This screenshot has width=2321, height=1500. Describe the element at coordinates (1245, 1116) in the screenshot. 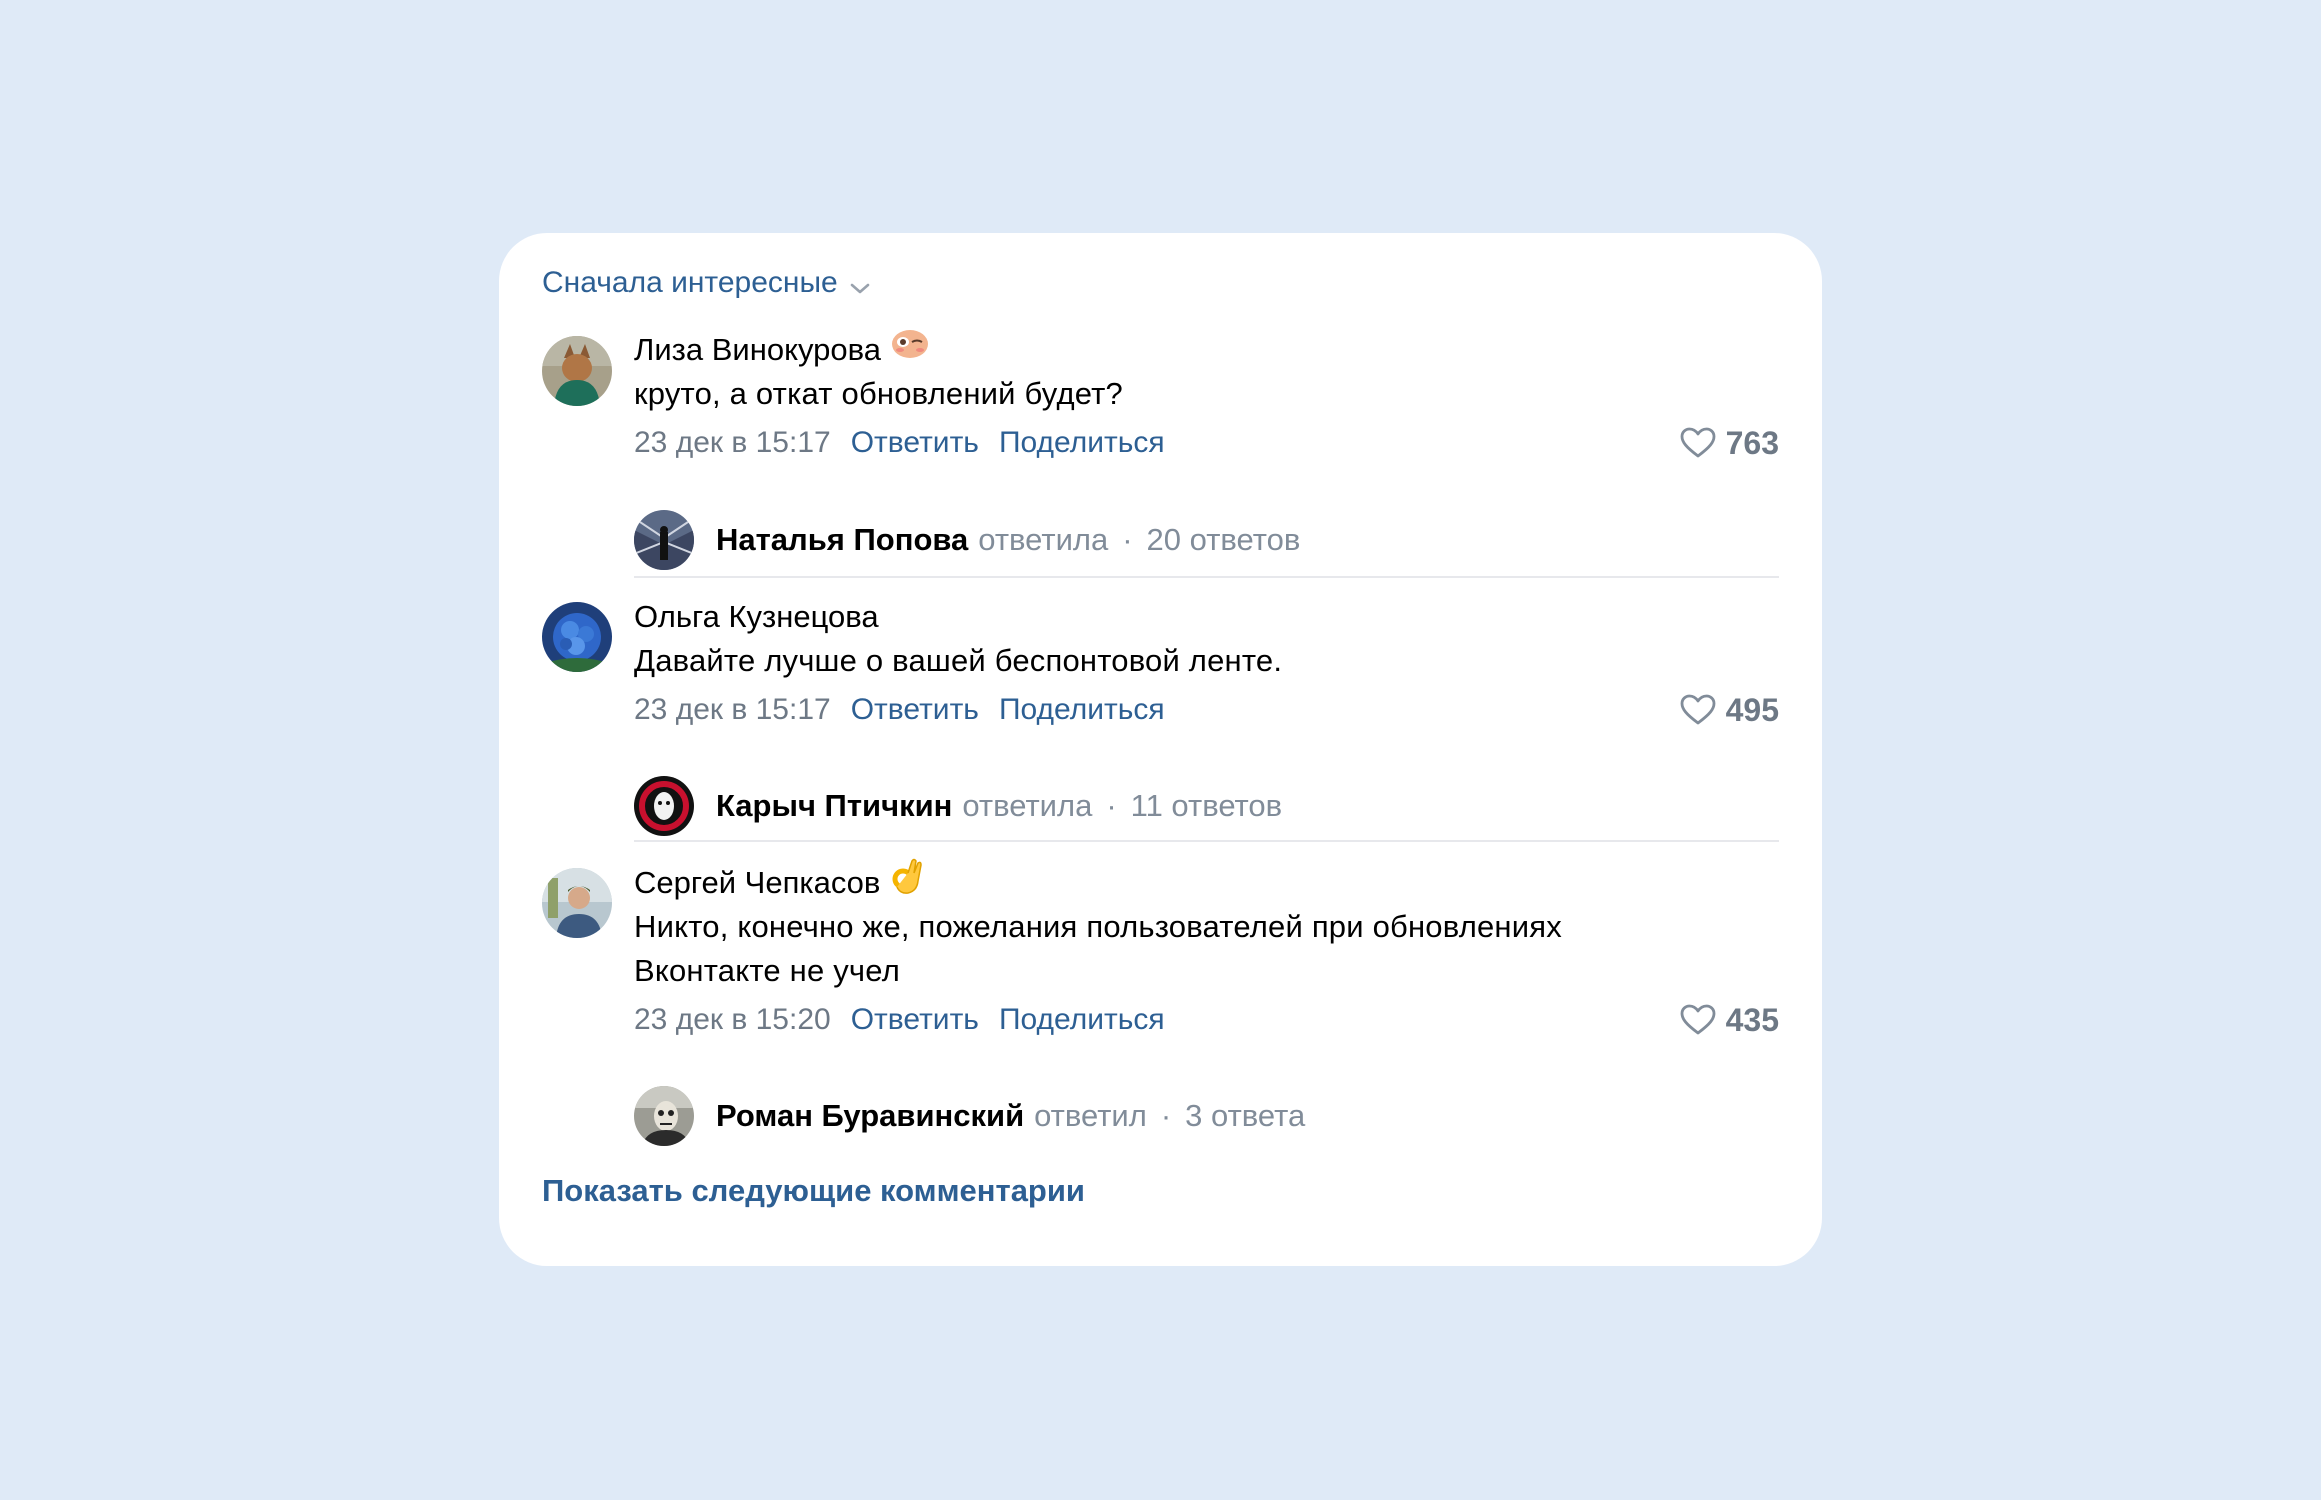

I see `replies-count: 3 ответа` at that location.